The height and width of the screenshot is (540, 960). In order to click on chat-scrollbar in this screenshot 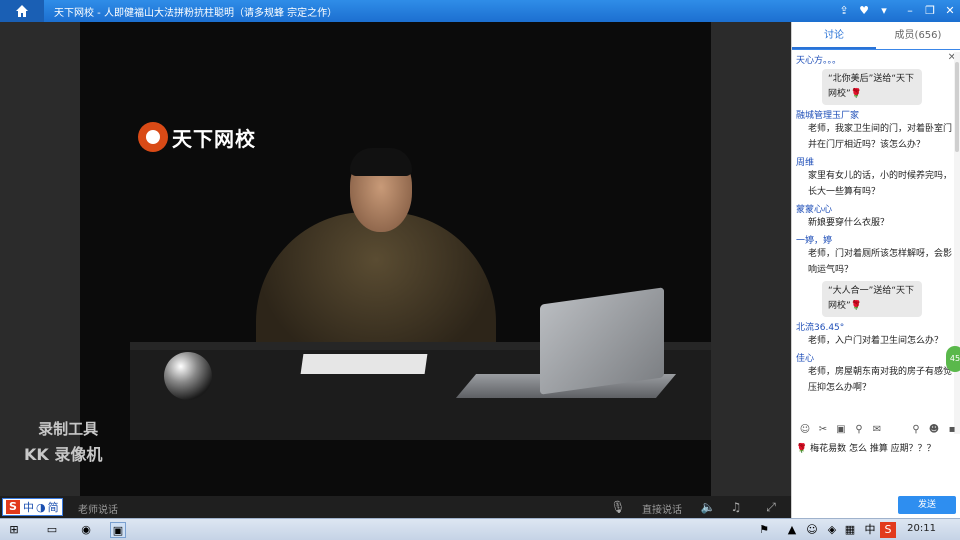, I will do `click(957, 243)`.